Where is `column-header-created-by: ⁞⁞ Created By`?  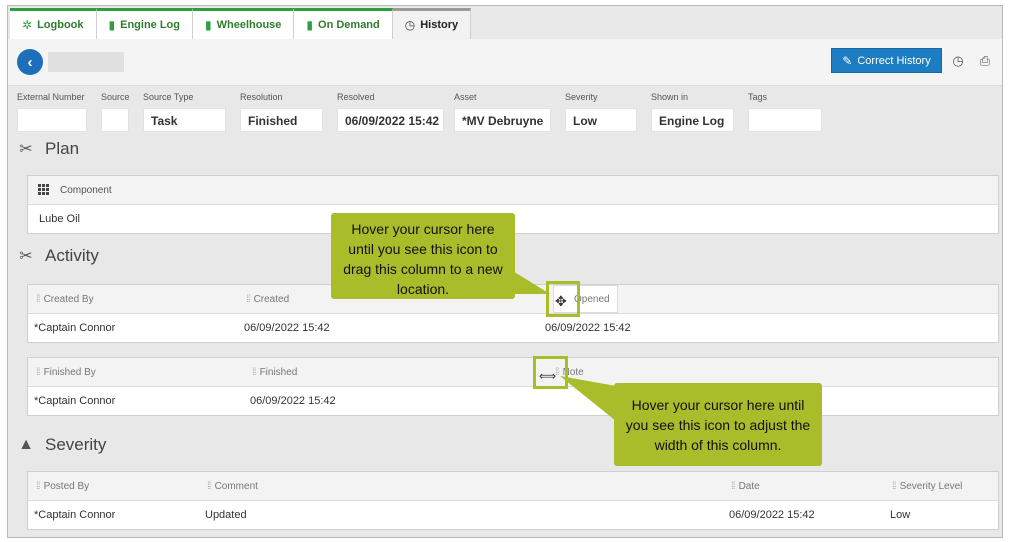
column-header-created-by: ⁞⁞ Created By is located at coordinates (65, 299).